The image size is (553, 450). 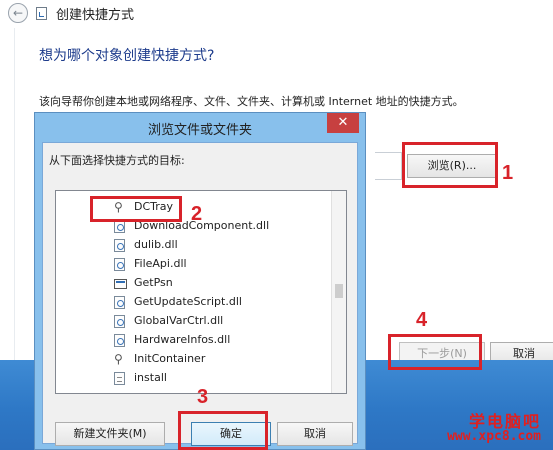 I want to click on watermark-url: www.xpc8.com, so click(x=494, y=436).